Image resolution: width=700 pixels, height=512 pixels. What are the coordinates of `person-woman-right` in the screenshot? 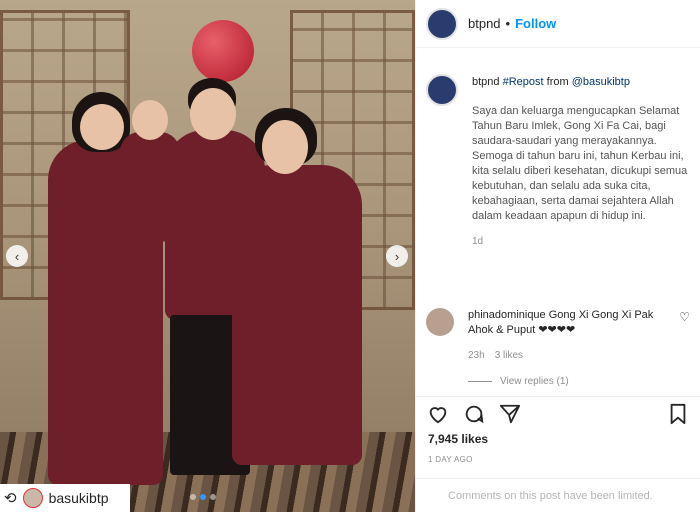 It's located at (297, 315).